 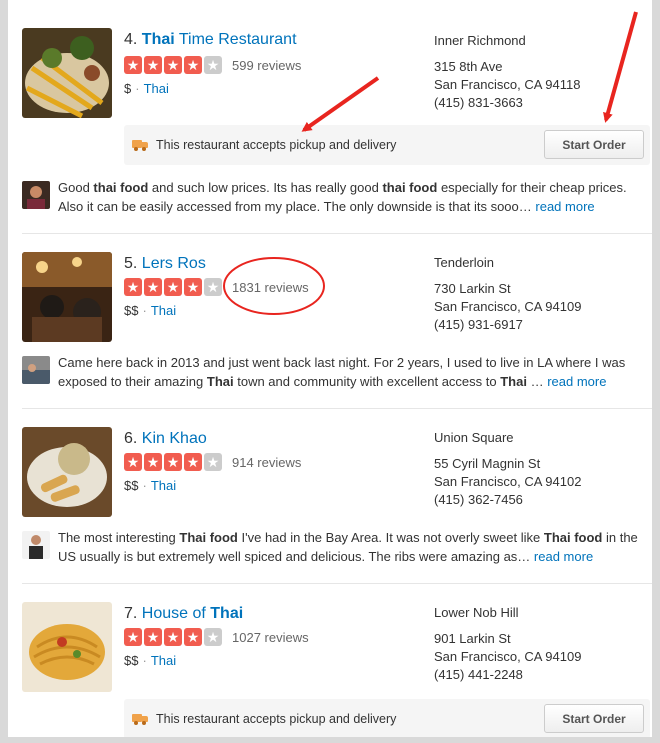 I want to click on review-count: 599 reviews, so click(x=266, y=65).